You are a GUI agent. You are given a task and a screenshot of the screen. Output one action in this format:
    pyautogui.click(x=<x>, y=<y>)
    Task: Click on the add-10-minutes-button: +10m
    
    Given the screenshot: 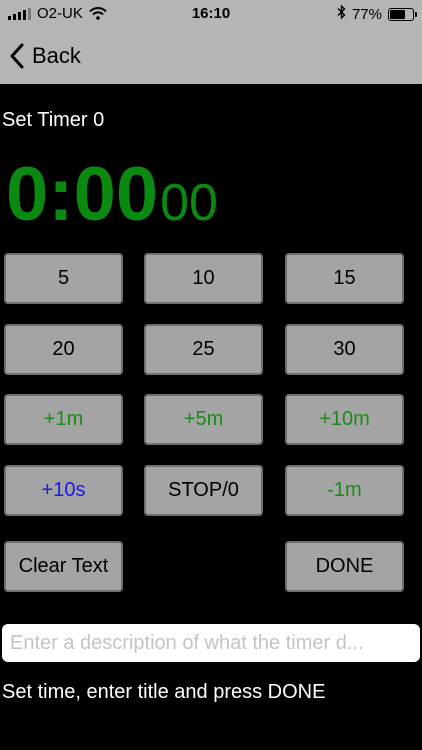 What is the action you would take?
    pyautogui.click(x=344, y=419)
    